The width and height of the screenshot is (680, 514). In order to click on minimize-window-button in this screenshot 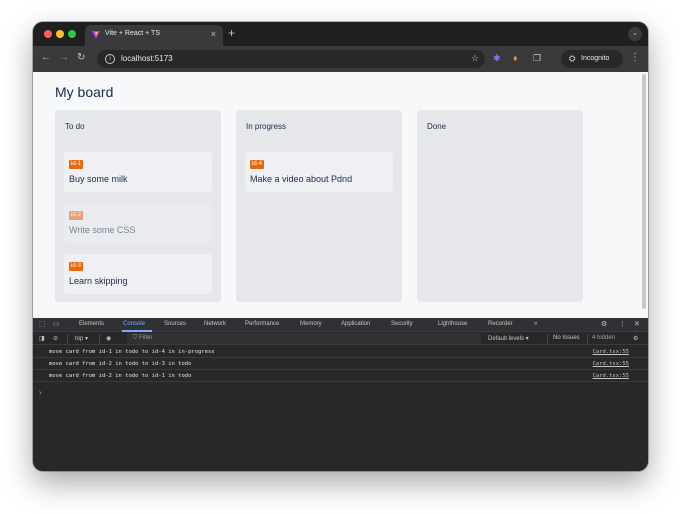, I will do `click(60, 34)`.